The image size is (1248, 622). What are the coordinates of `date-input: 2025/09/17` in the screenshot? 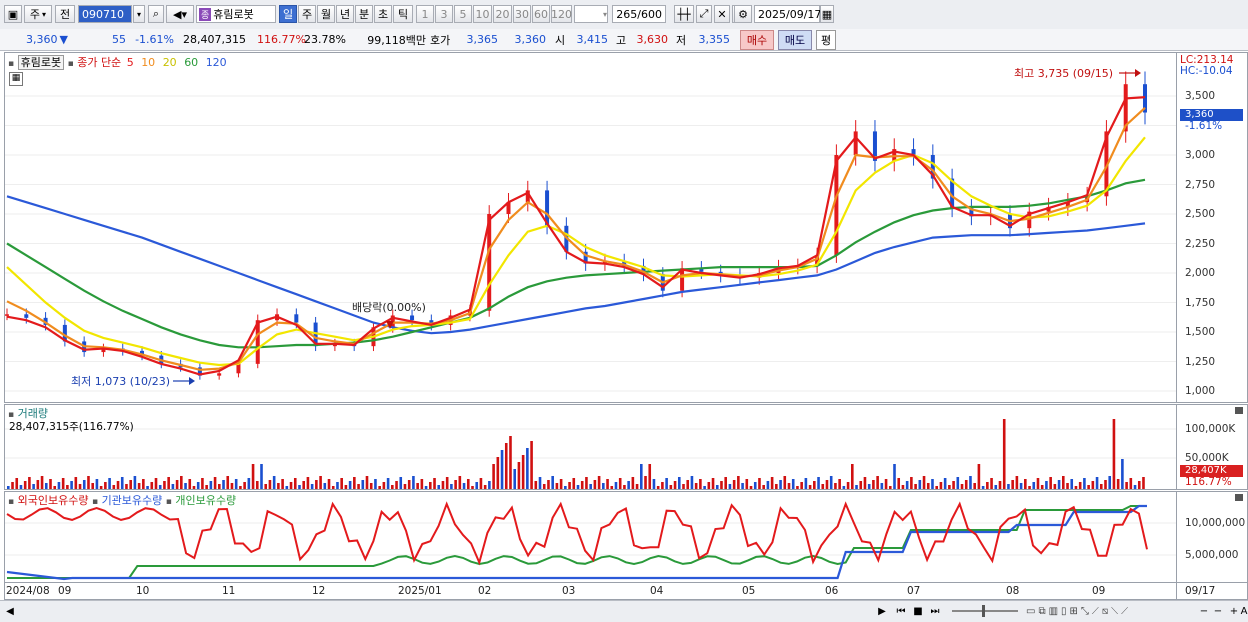 It's located at (787, 14).